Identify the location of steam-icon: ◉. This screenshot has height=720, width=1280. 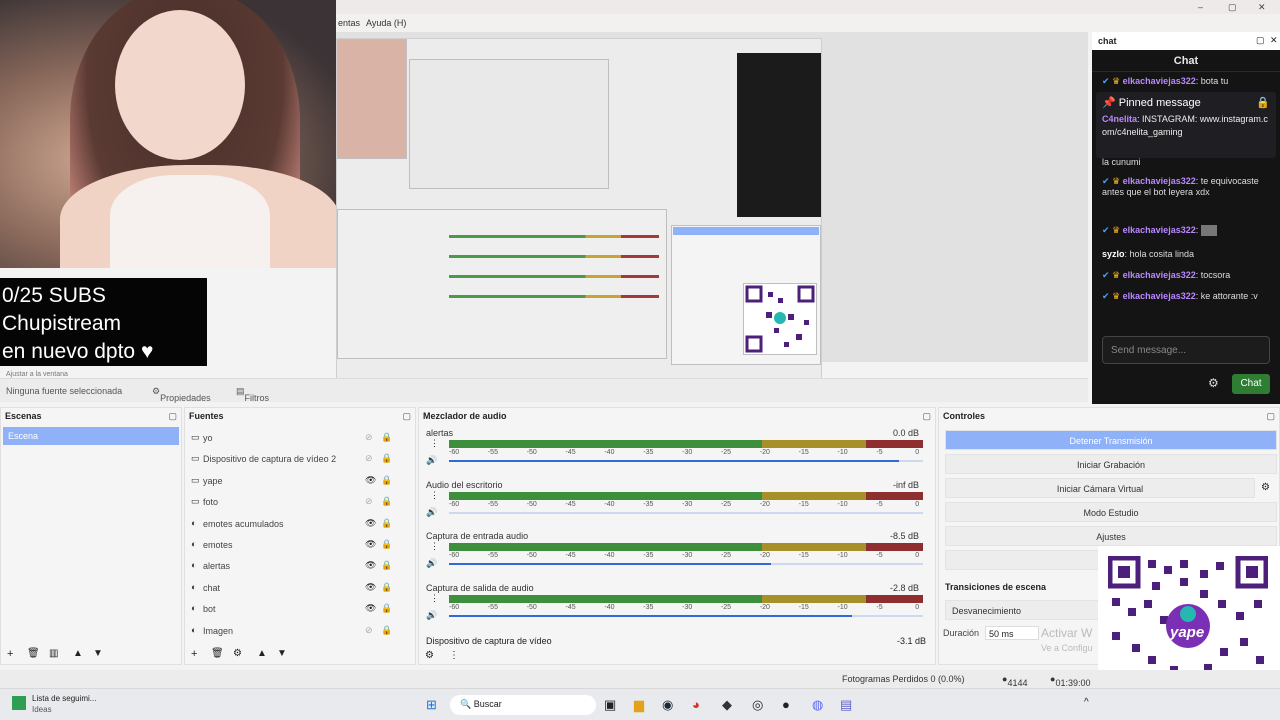
(667, 705).